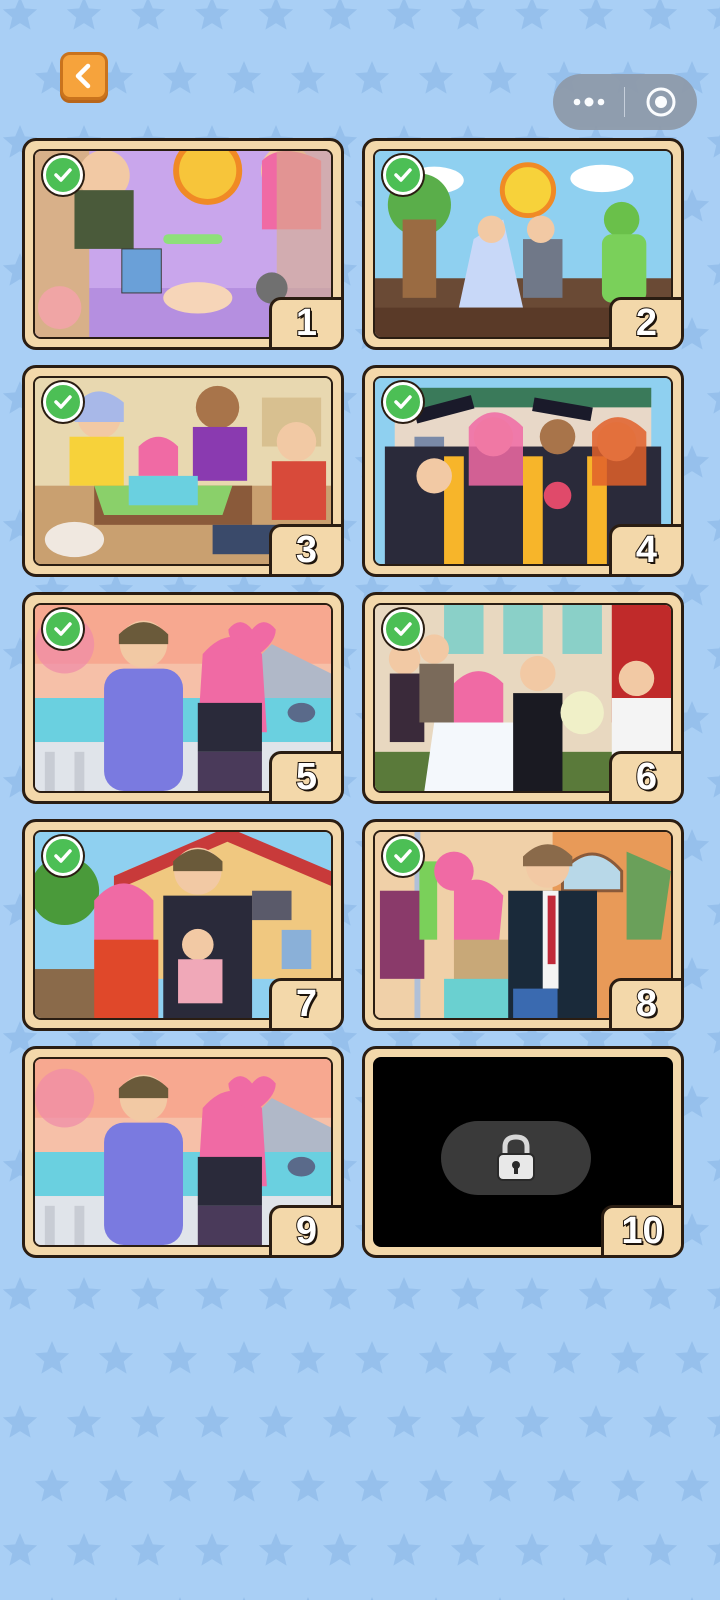 Image resolution: width=720 pixels, height=1600 pixels. Describe the element at coordinates (305, 1003) in the screenshot. I see `level-number: 7` at that location.